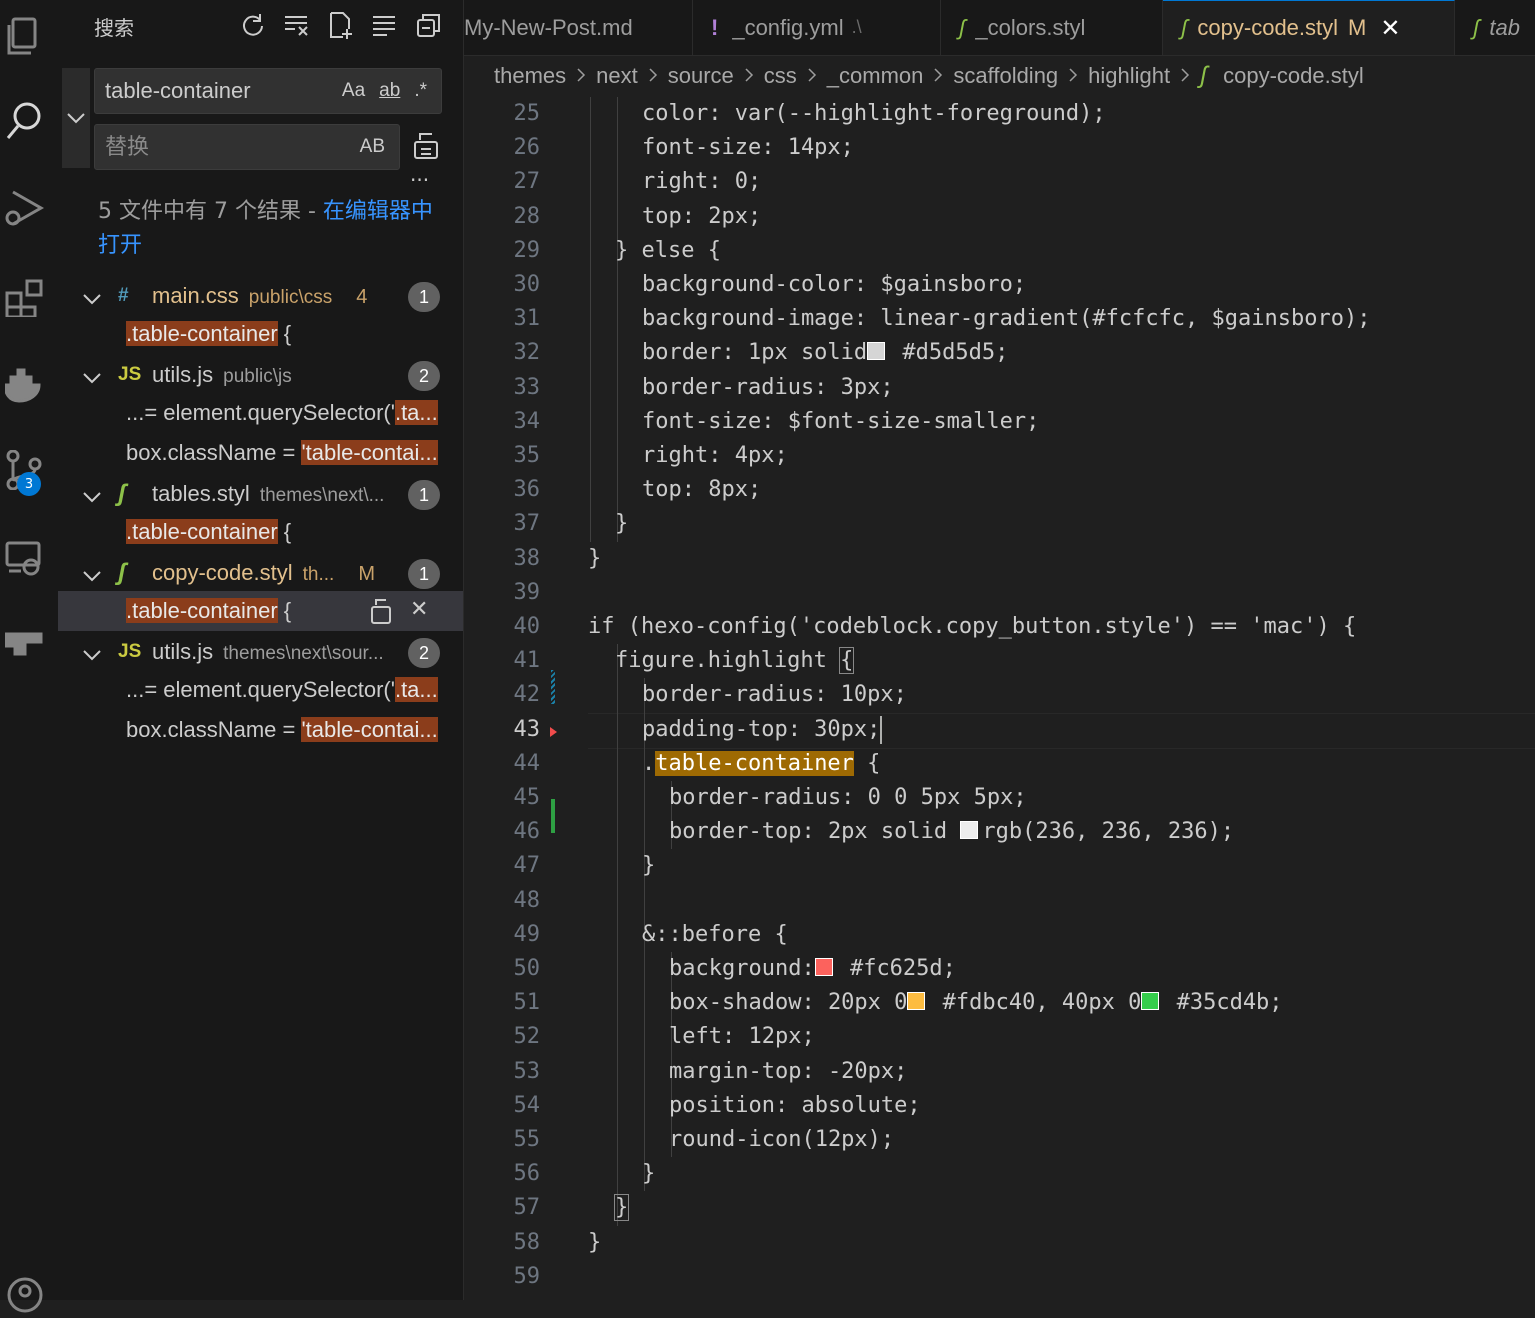 The width and height of the screenshot is (1535, 1318). Describe the element at coordinates (748, 148) in the screenshot. I see `code-text: font-size: 14px;` at that location.